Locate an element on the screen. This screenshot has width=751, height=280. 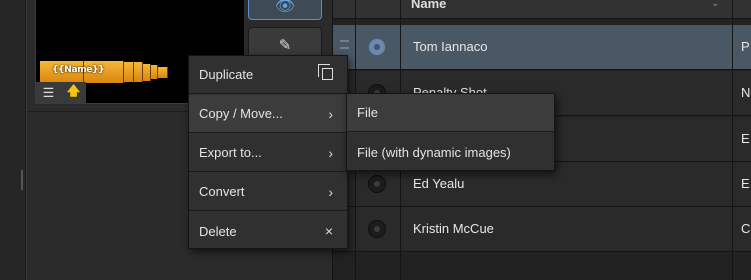
menu-item-label: Convert is located at coordinates (222, 191).